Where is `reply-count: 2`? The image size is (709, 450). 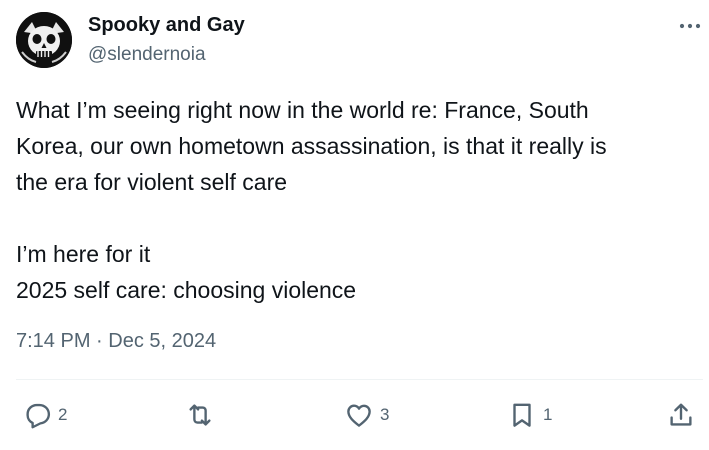
reply-count: 2 is located at coordinates (63, 414).